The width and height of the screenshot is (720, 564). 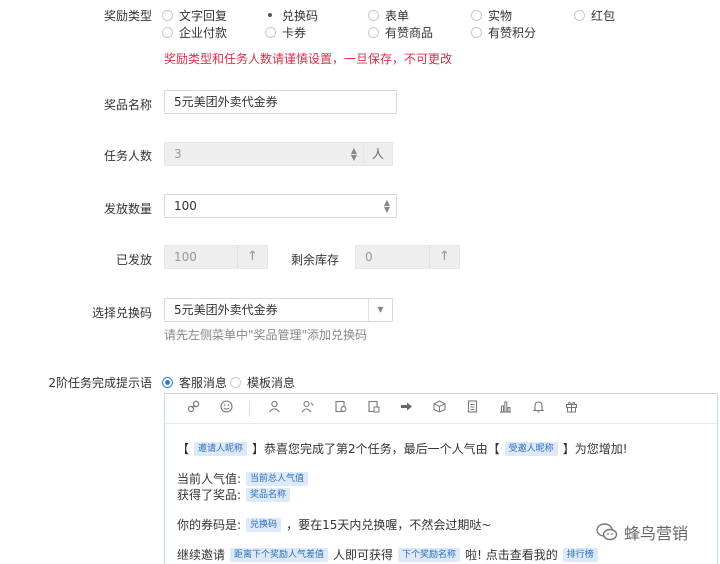 I want to click on message-text: 】恭喜您完成了第2个任务，最后一个人气由【, so click(x=376, y=449).